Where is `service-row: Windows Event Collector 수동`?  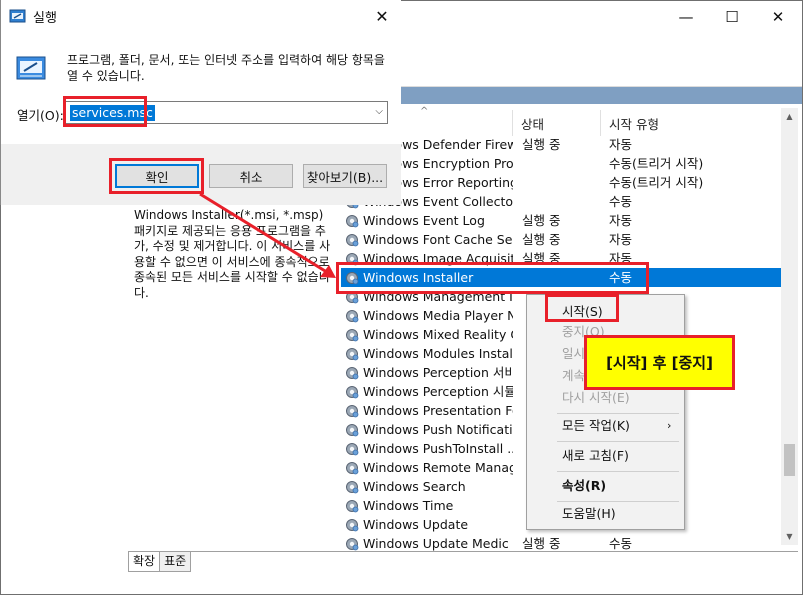
service-row: Windows Event Collector 수동 is located at coordinates (561, 201).